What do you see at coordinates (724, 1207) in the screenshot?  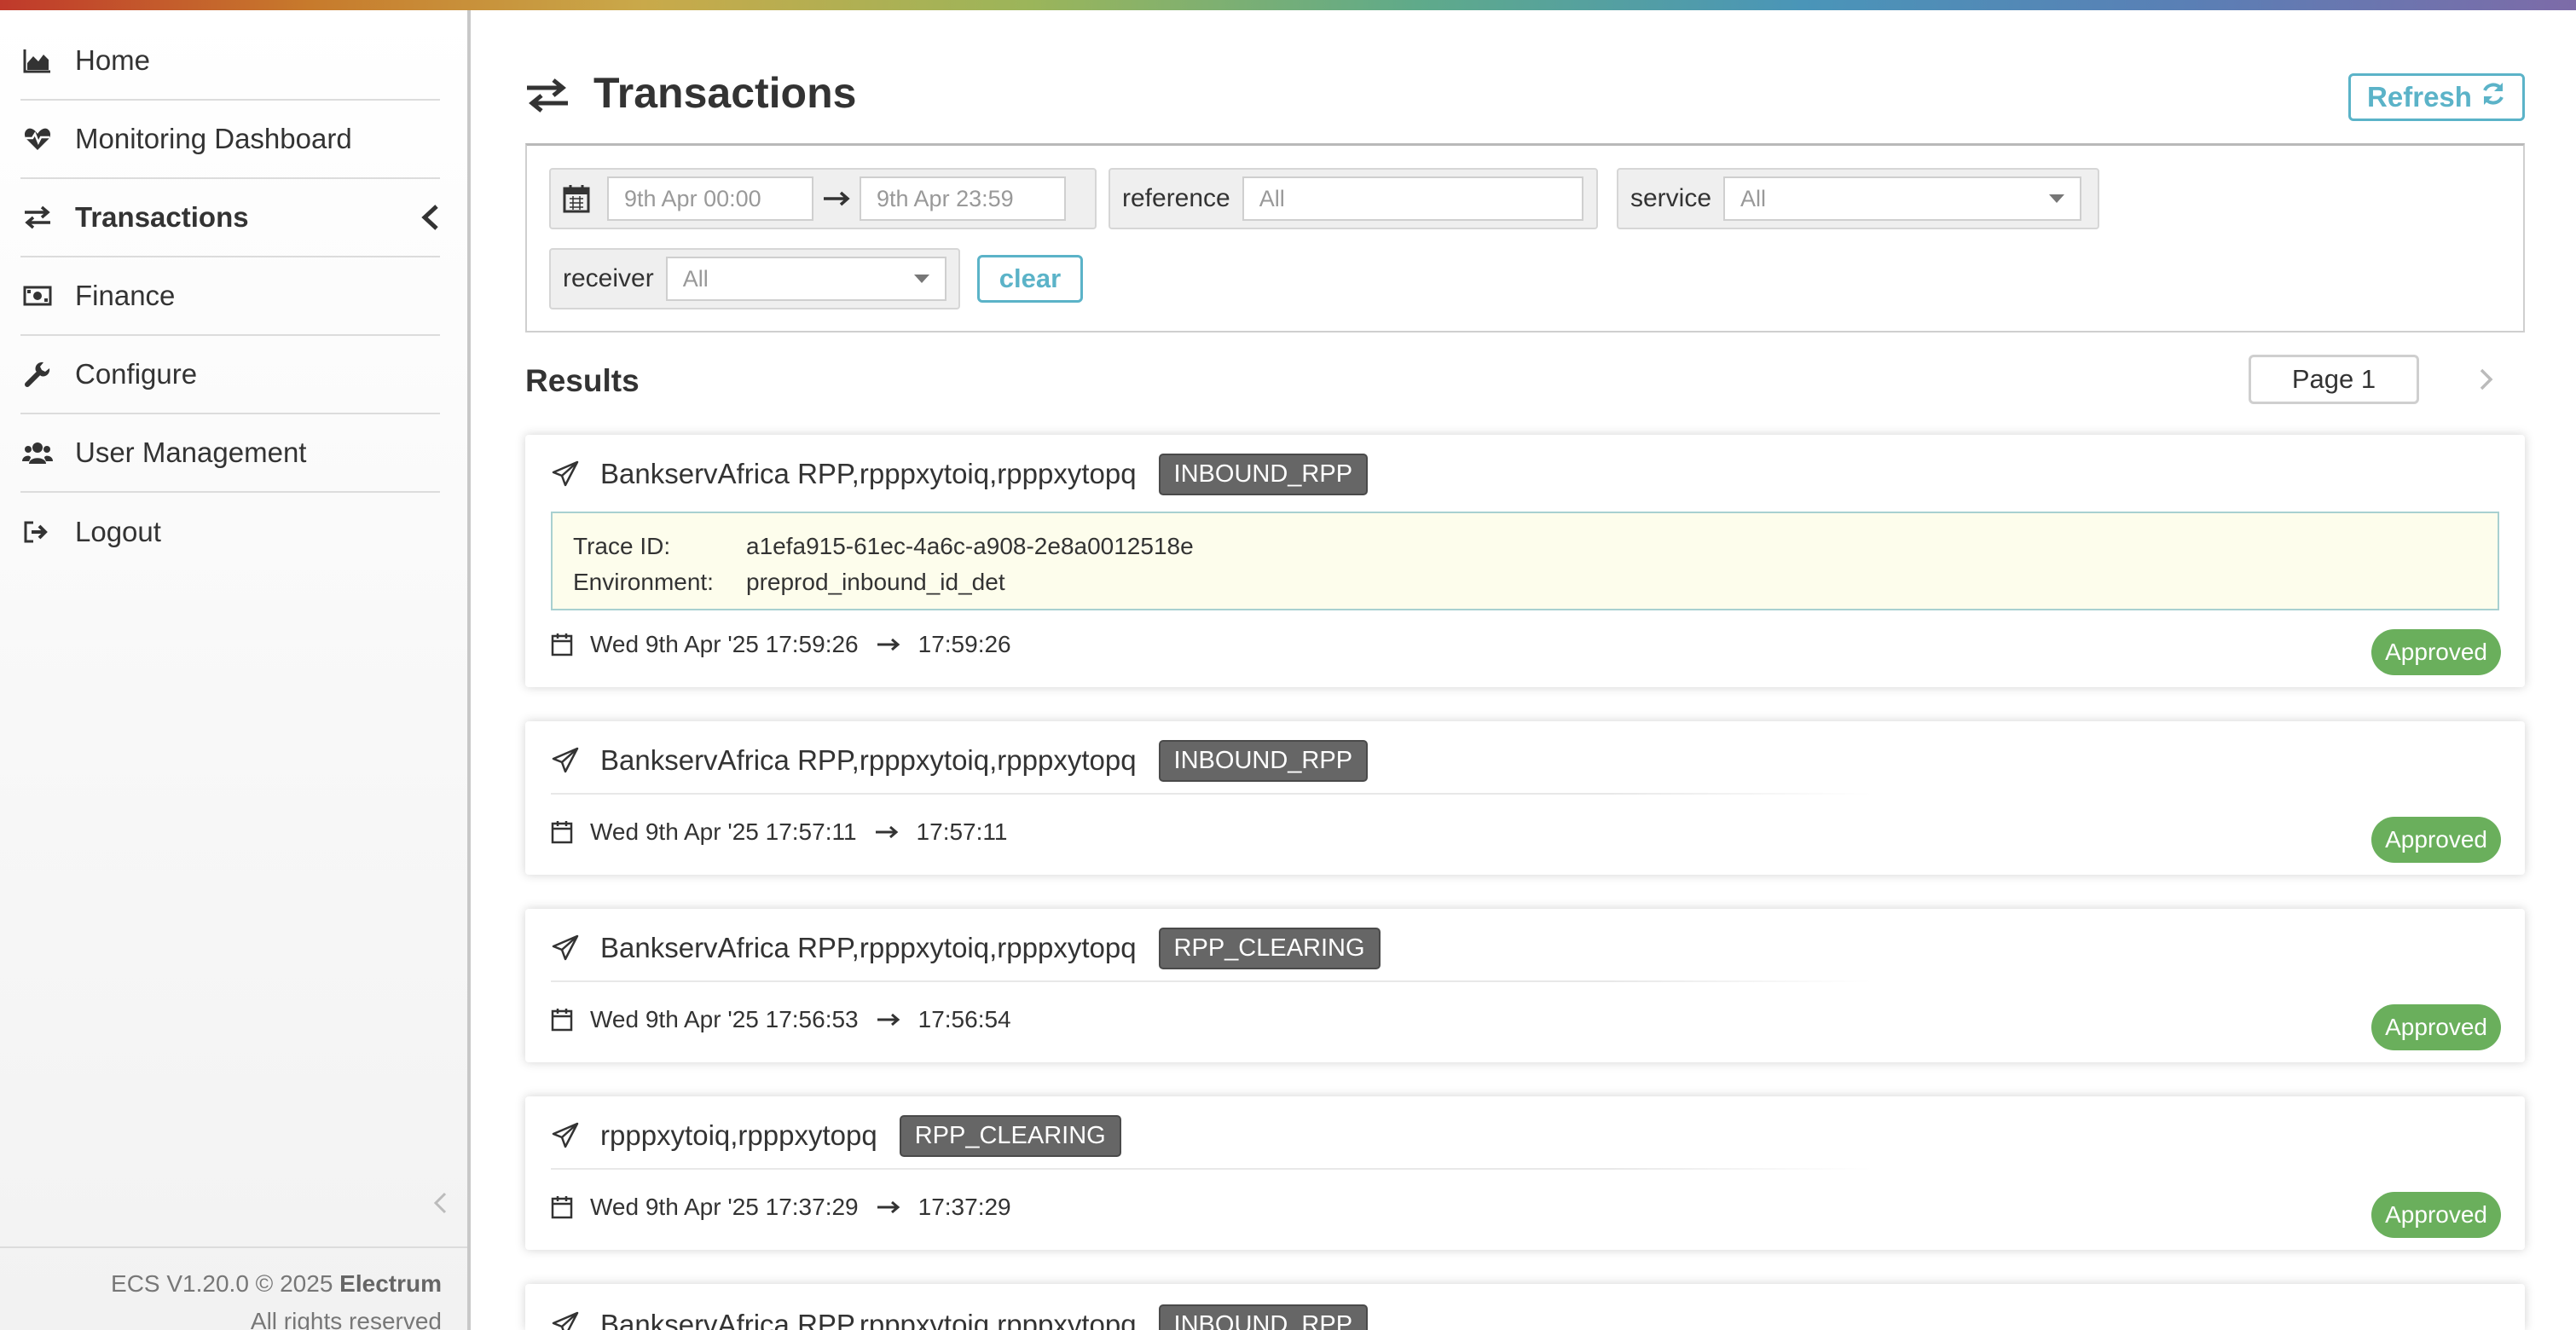 I see `start-time: Wed 9th Apr '25 17:37:29` at bounding box center [724, 1207].